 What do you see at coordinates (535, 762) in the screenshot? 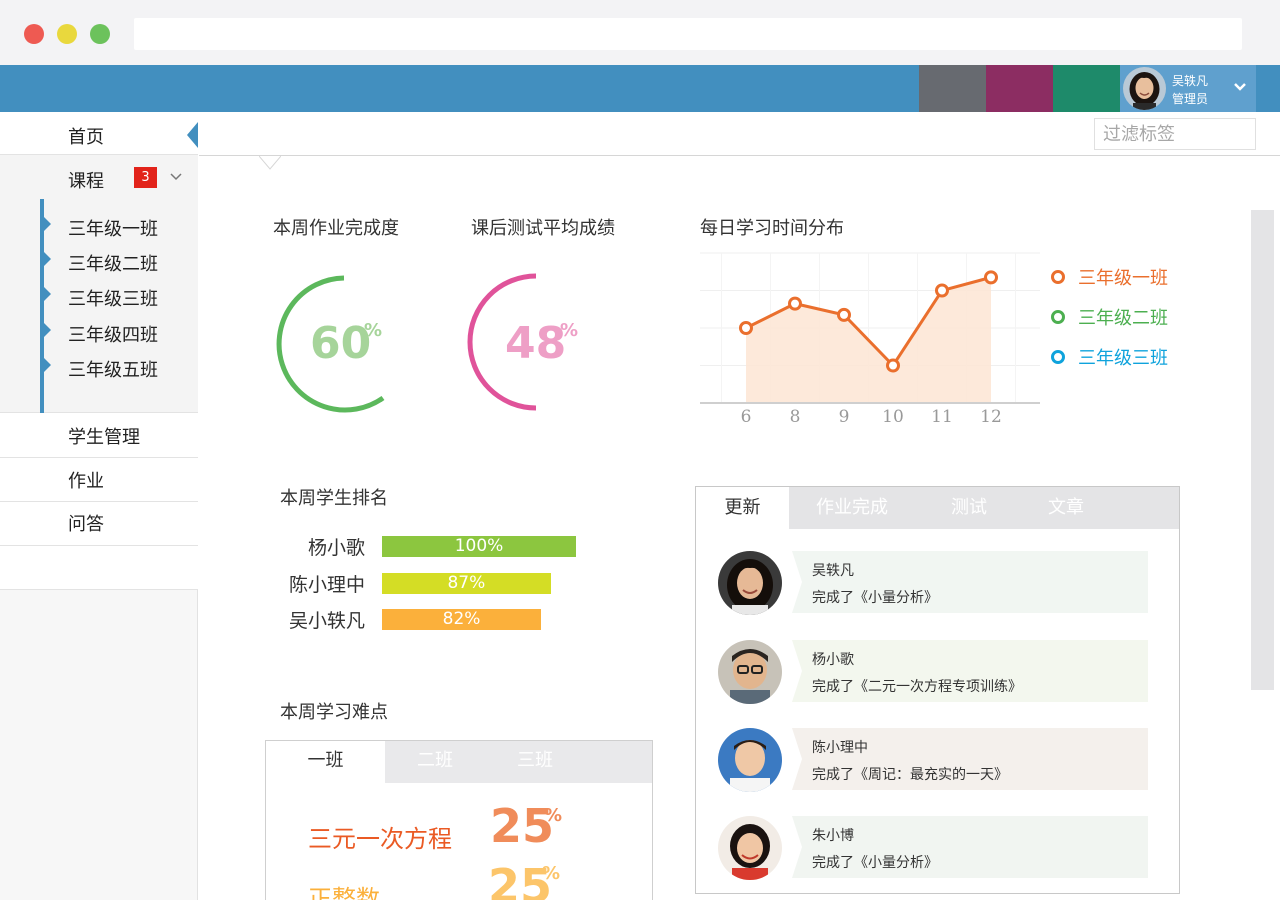
I see `tab-class-3: 三班` at bounding box center [535, 762].